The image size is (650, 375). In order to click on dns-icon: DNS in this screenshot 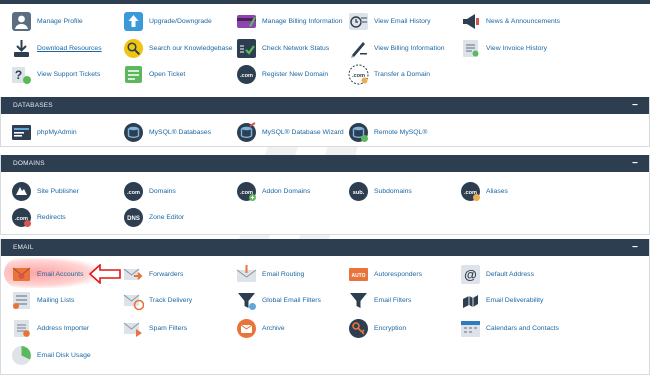, I will do `click(133, 217)`.